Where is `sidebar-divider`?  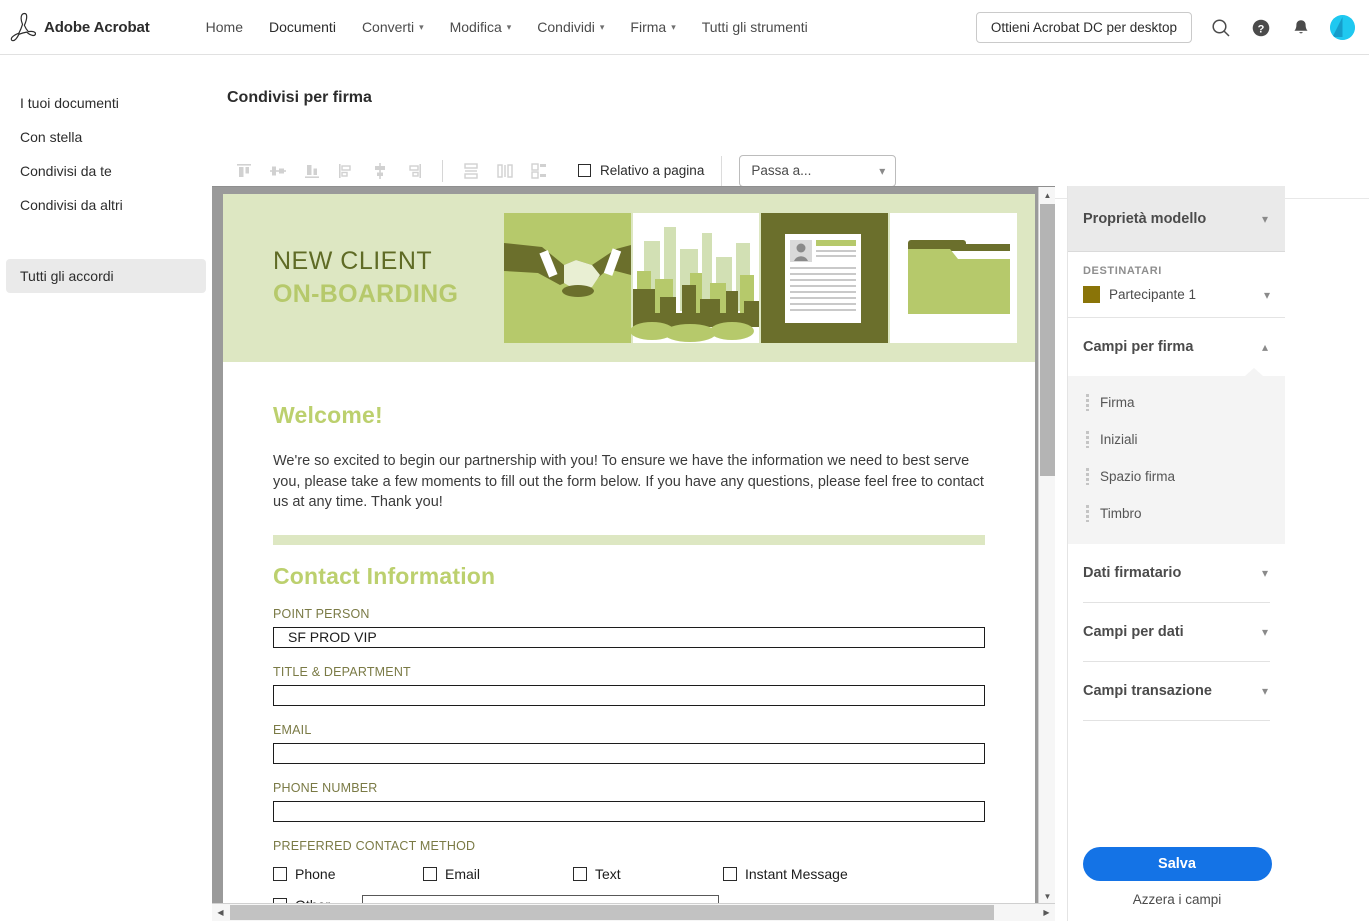 sidebar-divider is located at coordinates (106, 240).